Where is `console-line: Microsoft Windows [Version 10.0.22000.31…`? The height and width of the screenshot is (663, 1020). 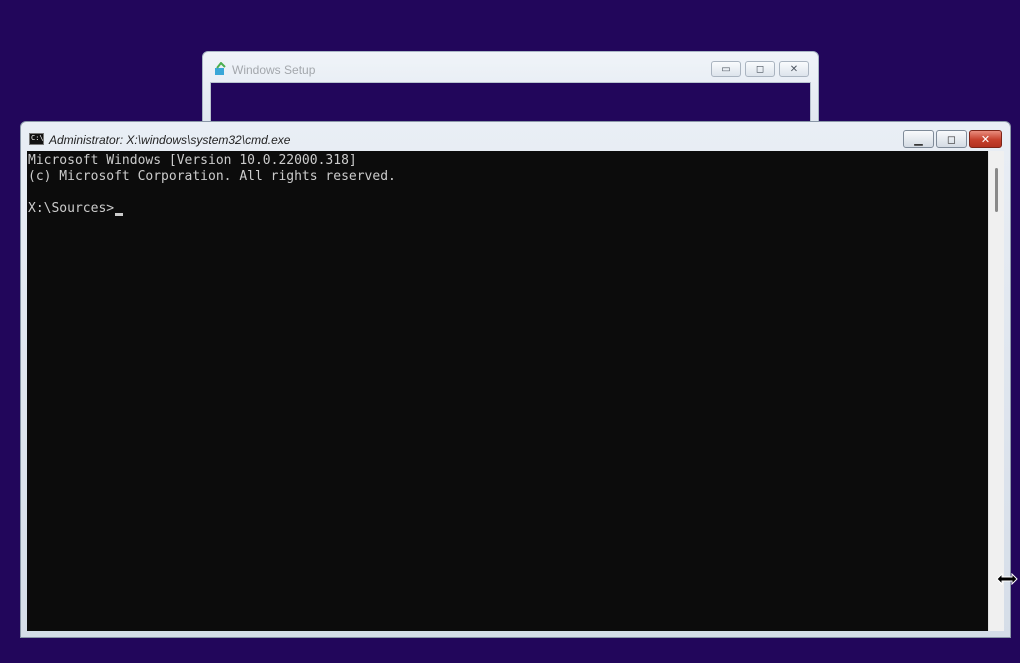 console-line: Microsoft Windows [Version 10.0.22000.31… is located at coordinates (192, 160).